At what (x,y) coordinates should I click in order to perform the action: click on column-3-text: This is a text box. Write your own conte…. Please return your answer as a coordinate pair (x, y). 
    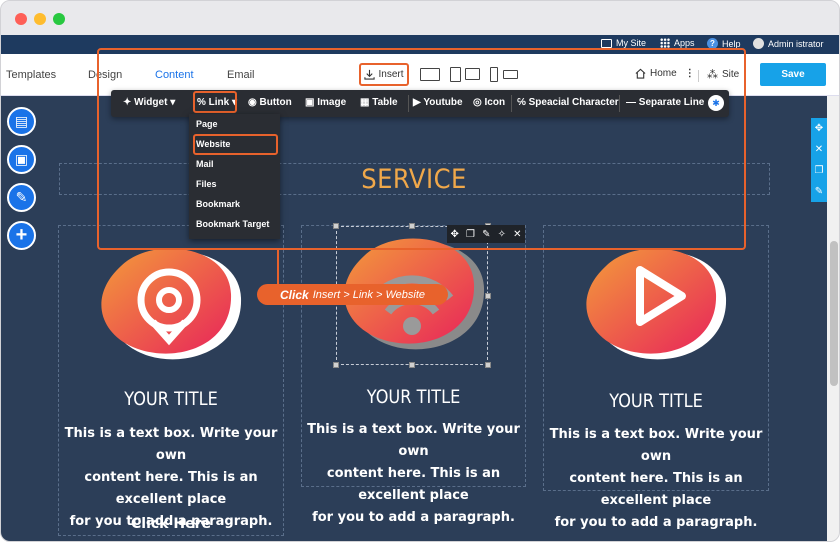
    Looking at the image, I should click on (656, 479).